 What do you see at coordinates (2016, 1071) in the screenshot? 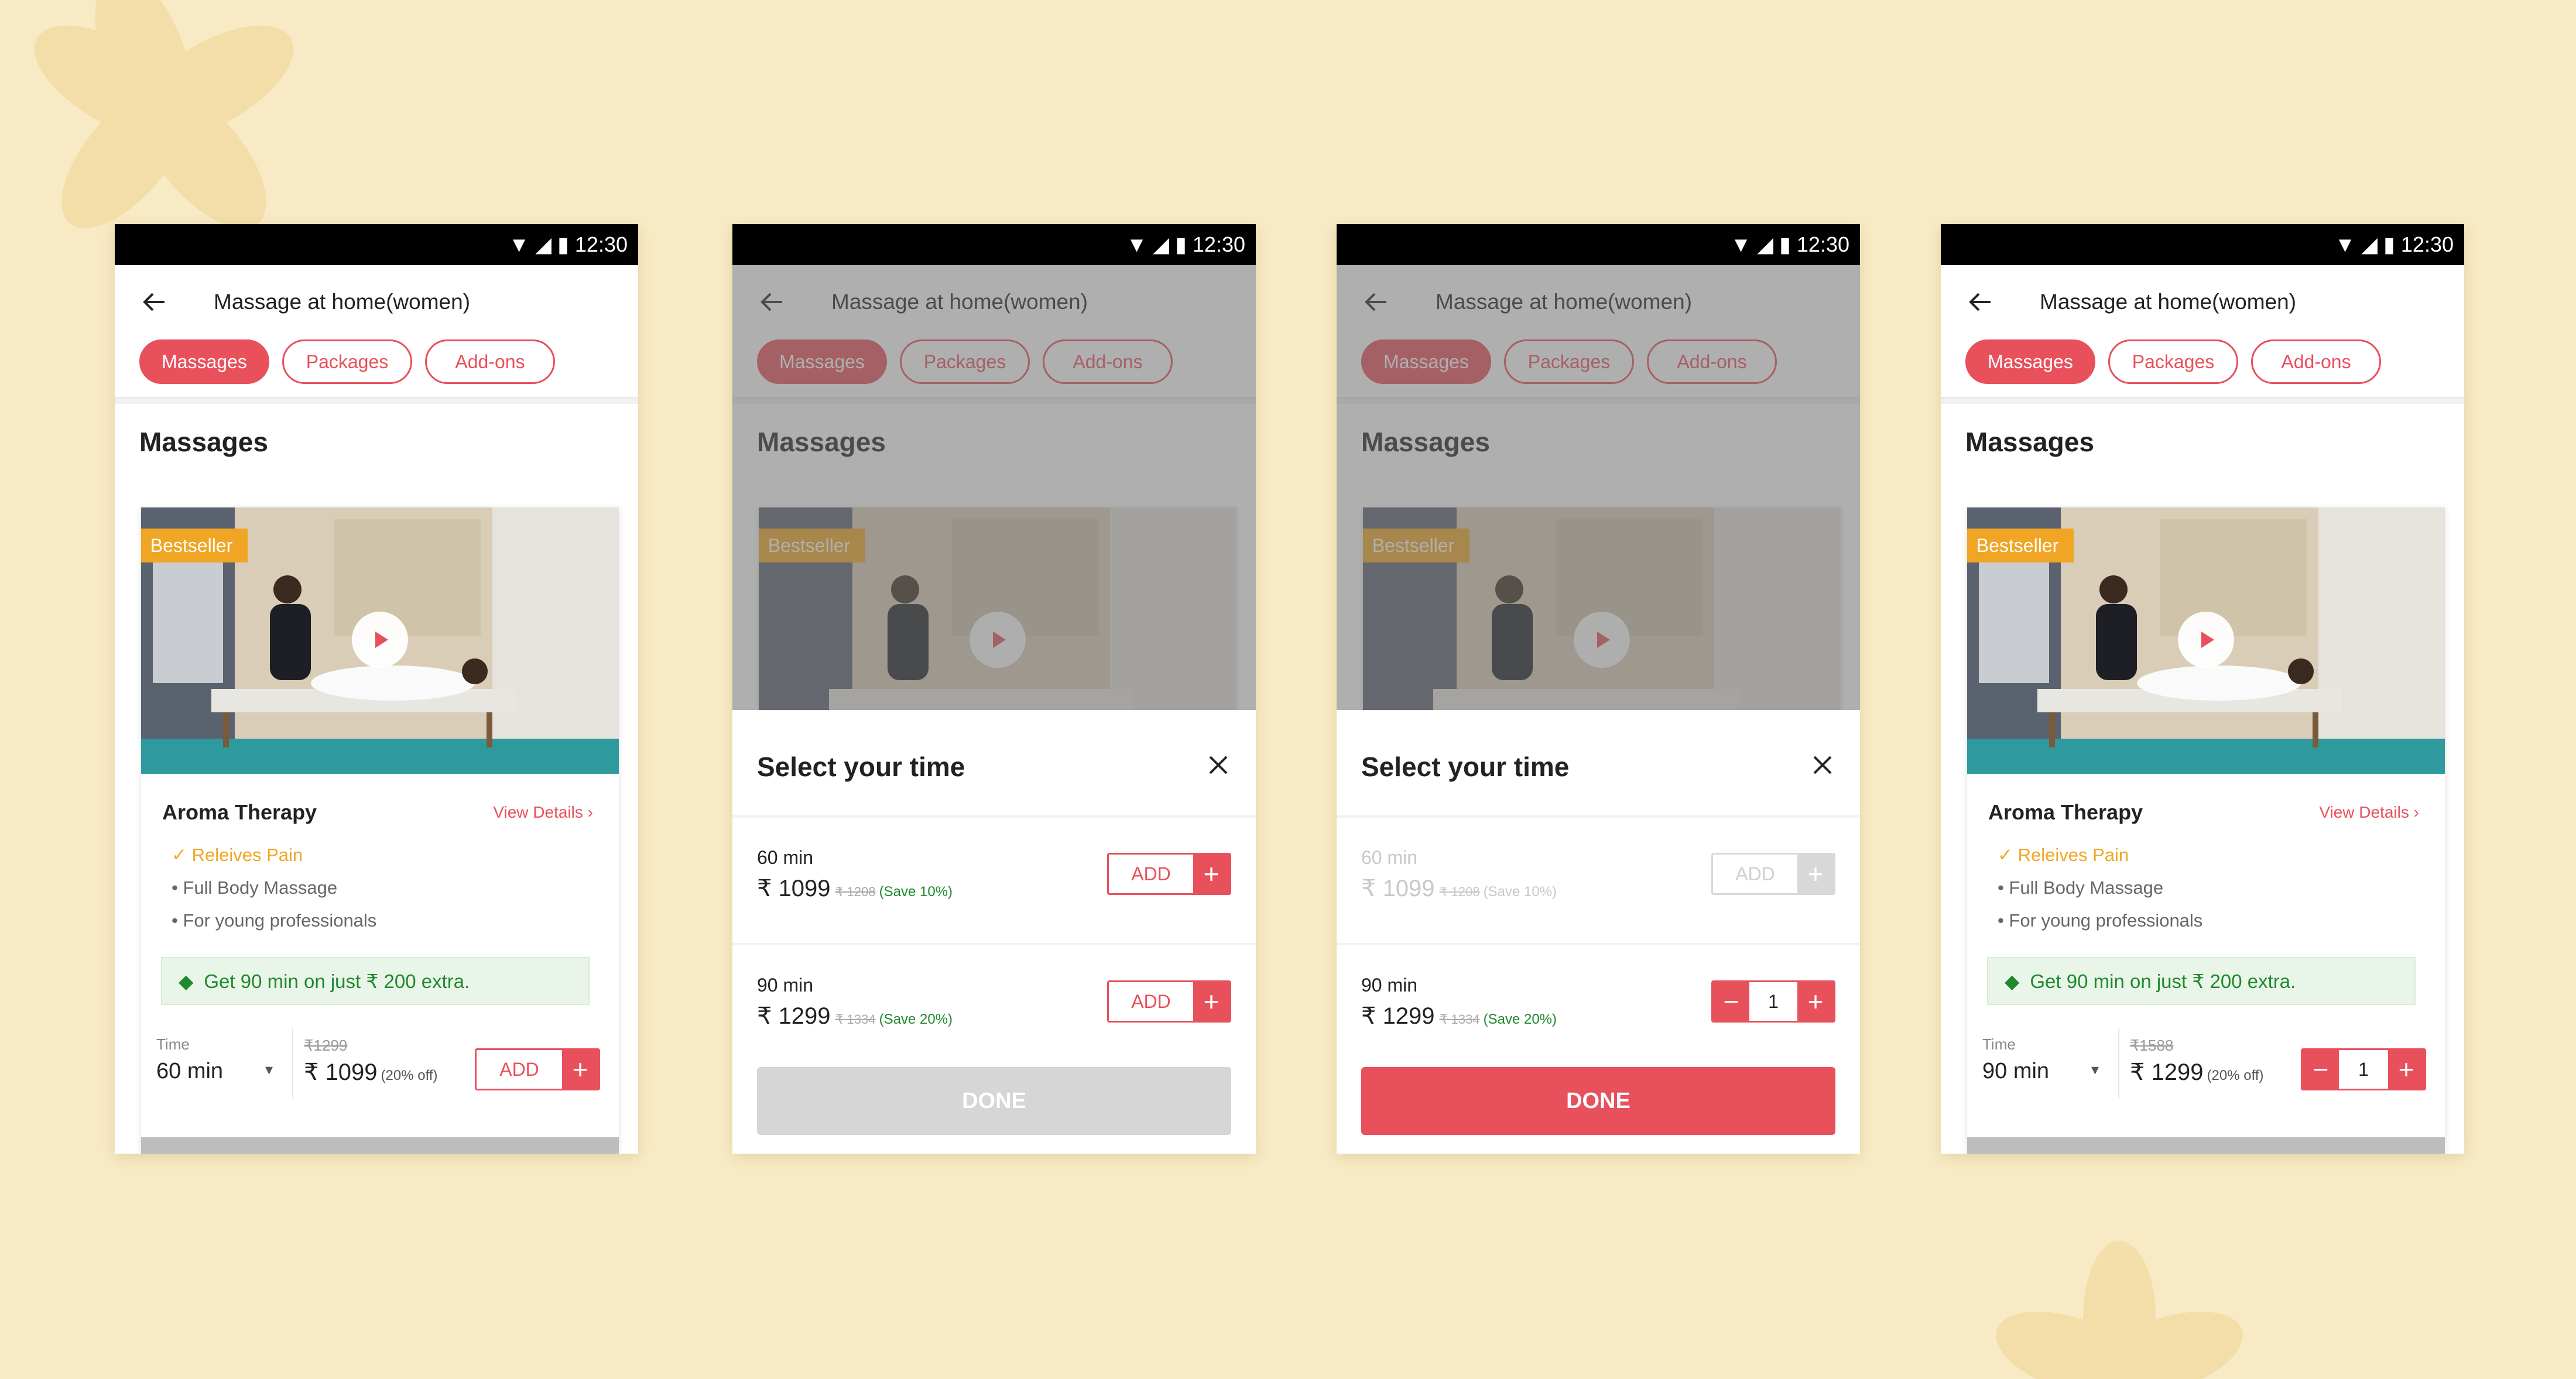
I see `time-value: 90 min` at bounding box center [2016, 1071].